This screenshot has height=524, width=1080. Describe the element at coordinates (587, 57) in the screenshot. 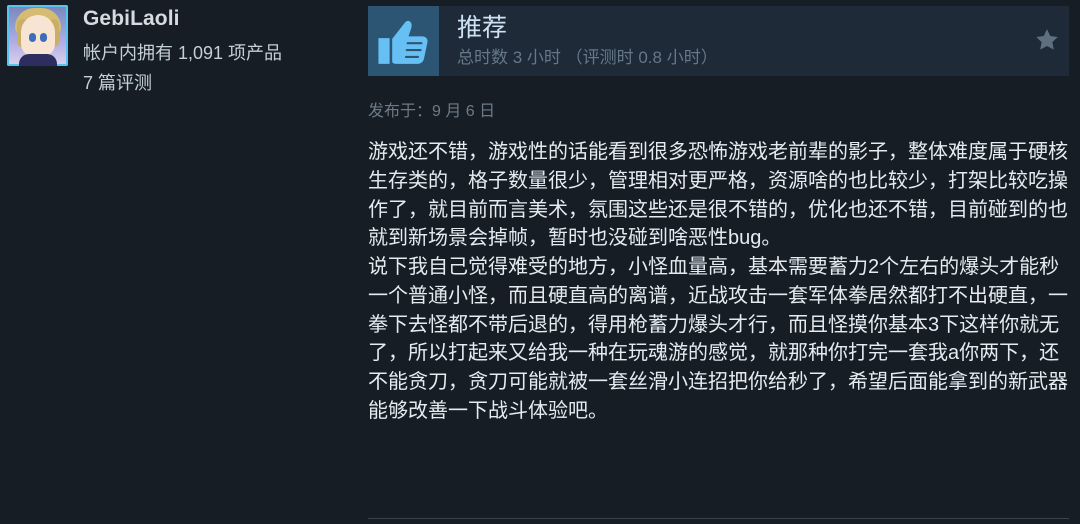

I see `playtime-text: 总时数 3 小时 （评测时 0.8 小时）` at that location.